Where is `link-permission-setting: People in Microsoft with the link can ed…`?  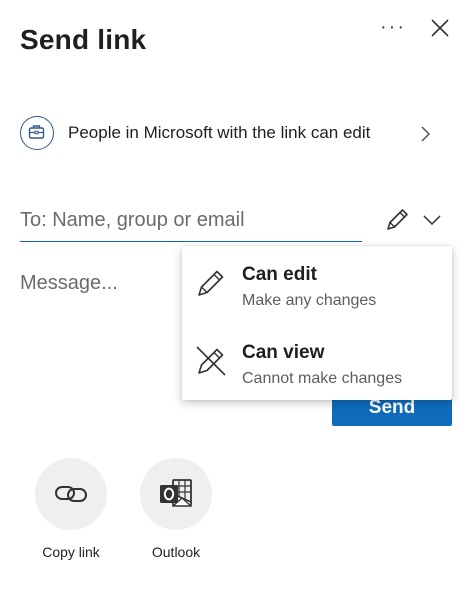
link-permission-setting: People in Microsoft with the link can ed… is located at coordinates (240, 134).